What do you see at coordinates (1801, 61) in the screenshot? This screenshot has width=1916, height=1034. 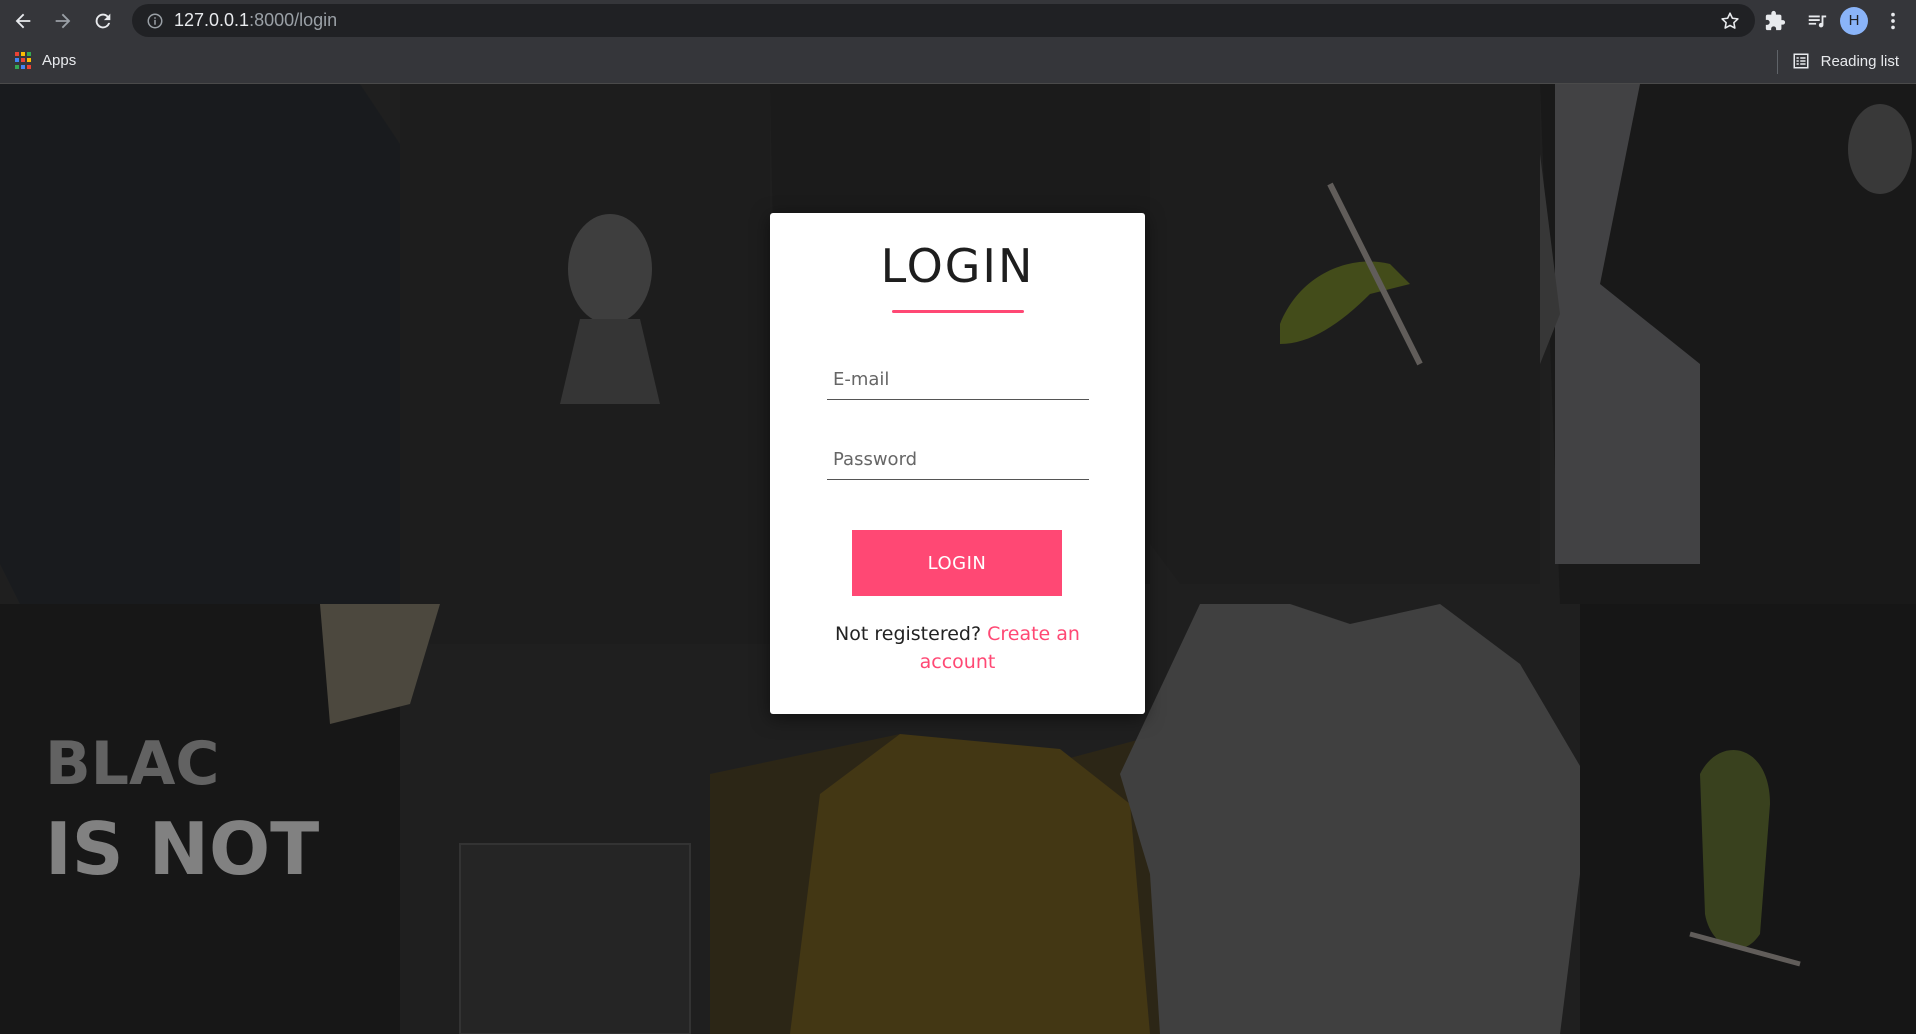 I see `reading-list-icon` at bounding box center [1801, 61].